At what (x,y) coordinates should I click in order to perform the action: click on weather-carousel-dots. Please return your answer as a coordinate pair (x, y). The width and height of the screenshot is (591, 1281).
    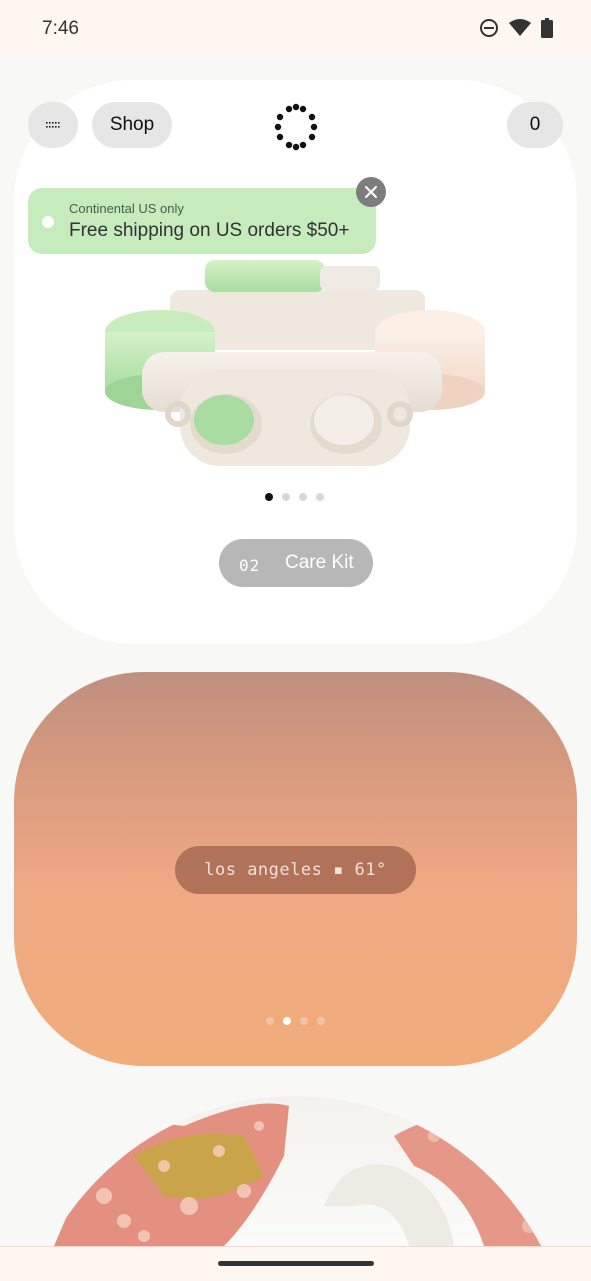
    Looking at the image, I should click on (295, 1021).